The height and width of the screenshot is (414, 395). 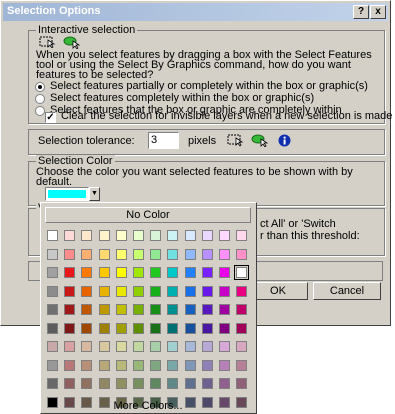 I want to click on no-color-button: No Color, so click(x=148, y=215).